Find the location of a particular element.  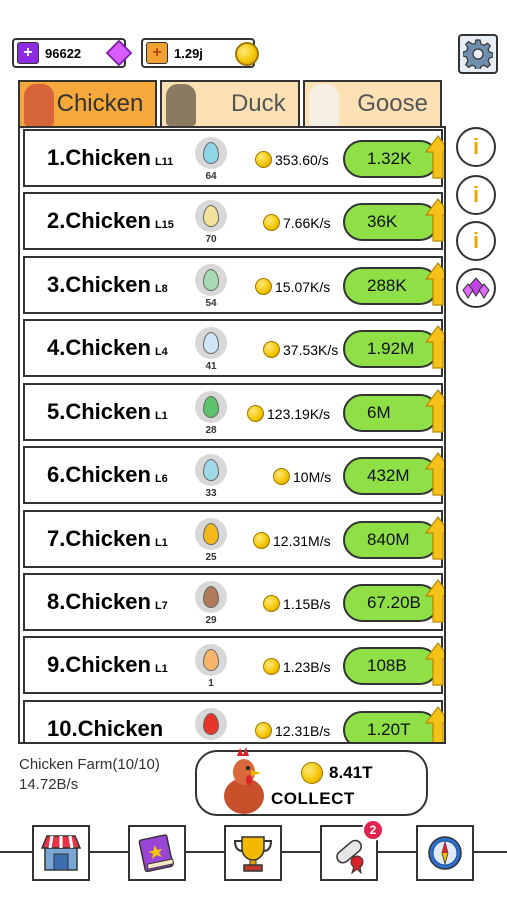

add-gems-icon: + is located at coordinates (28, 53).